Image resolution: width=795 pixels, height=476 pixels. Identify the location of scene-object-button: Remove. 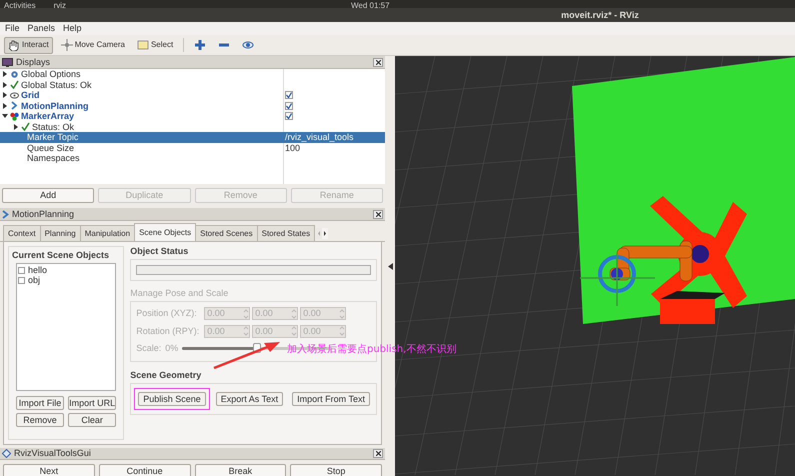
(40, 420).